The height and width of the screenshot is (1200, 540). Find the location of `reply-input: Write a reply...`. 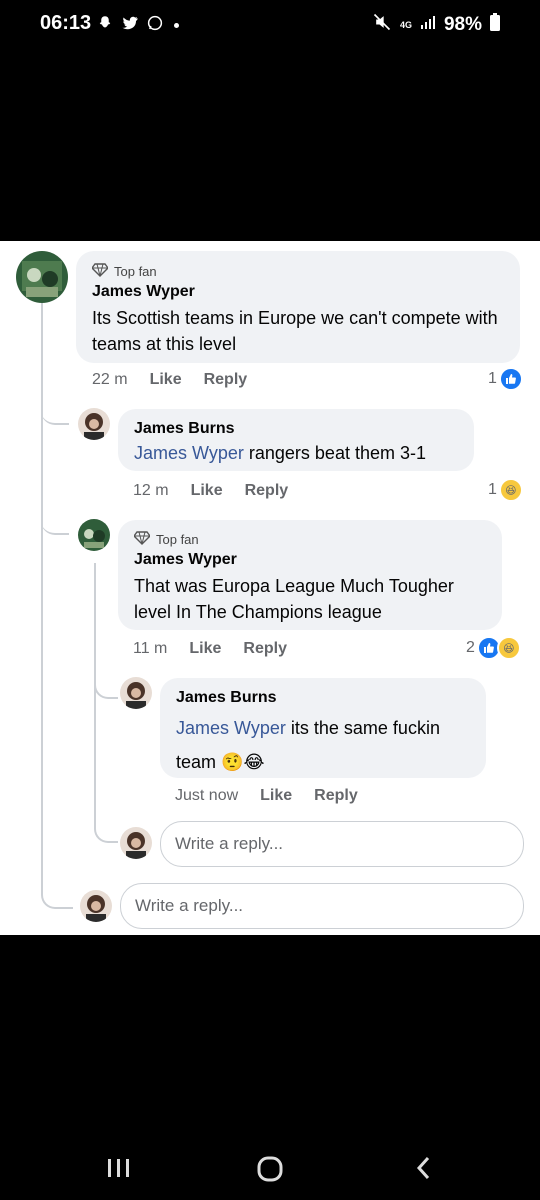

reply-input: Write a reply... is located at coordinates (322, 906).